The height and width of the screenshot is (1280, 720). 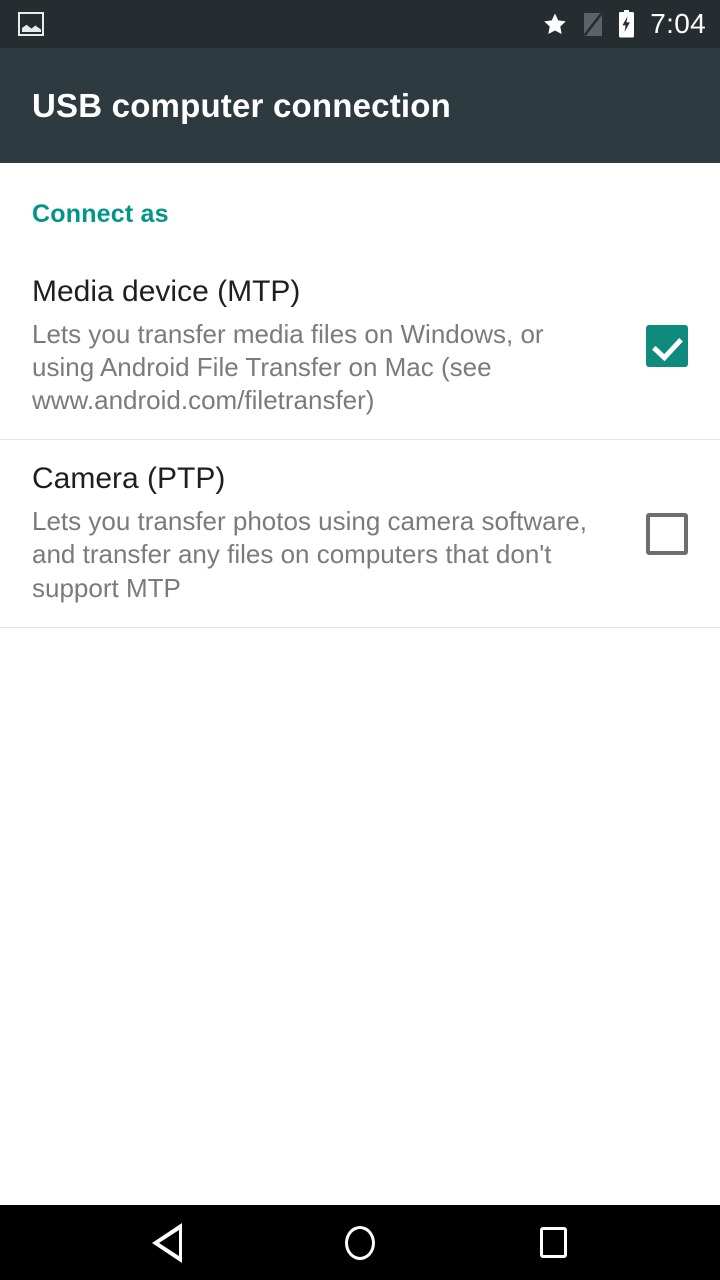 I want to click on page-title: USB computer connection, so click(x=241, y=105).